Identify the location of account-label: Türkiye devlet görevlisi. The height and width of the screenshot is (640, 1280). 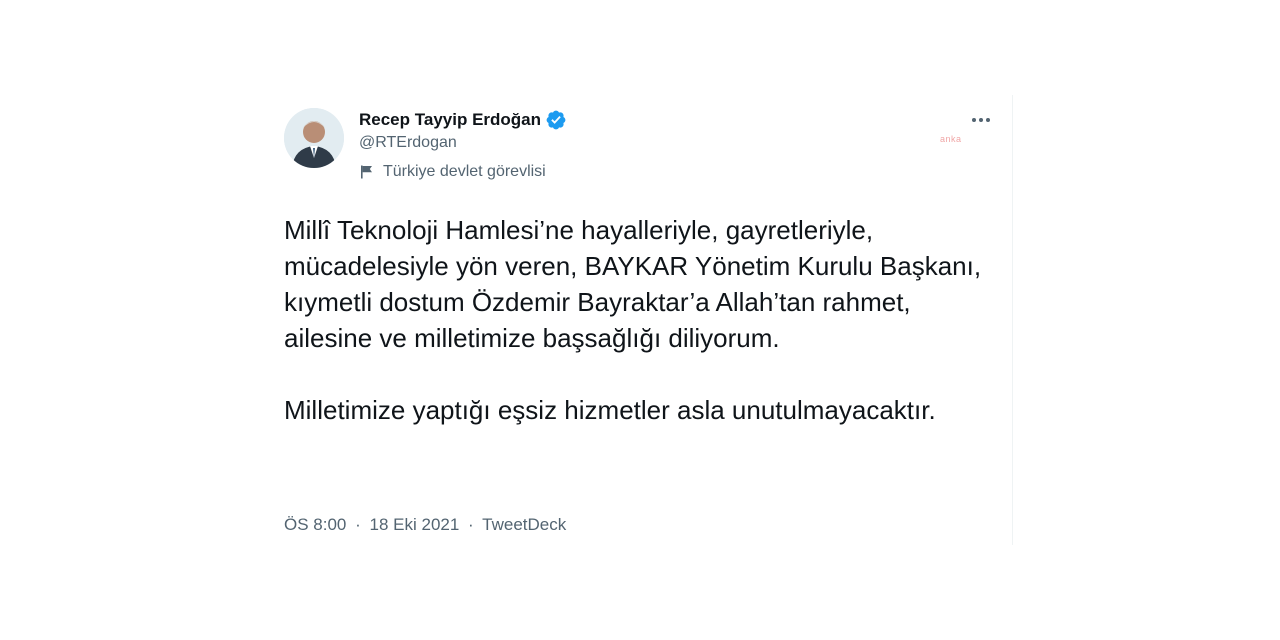
(463, 172).